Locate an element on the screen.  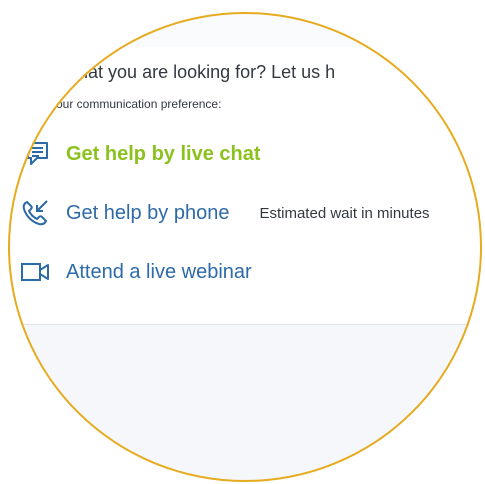
estimated-wait-text: Estimated wait in minutes is located at coordinates (344, 213).